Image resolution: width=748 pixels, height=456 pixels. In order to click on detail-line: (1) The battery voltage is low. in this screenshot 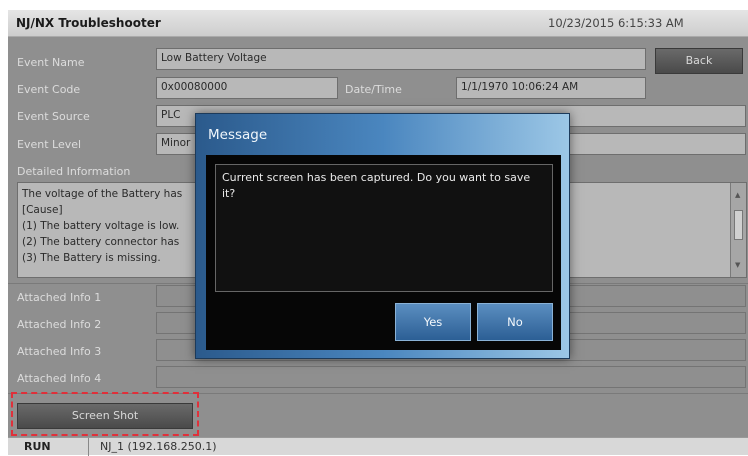, I will do `click(101, 226)`.